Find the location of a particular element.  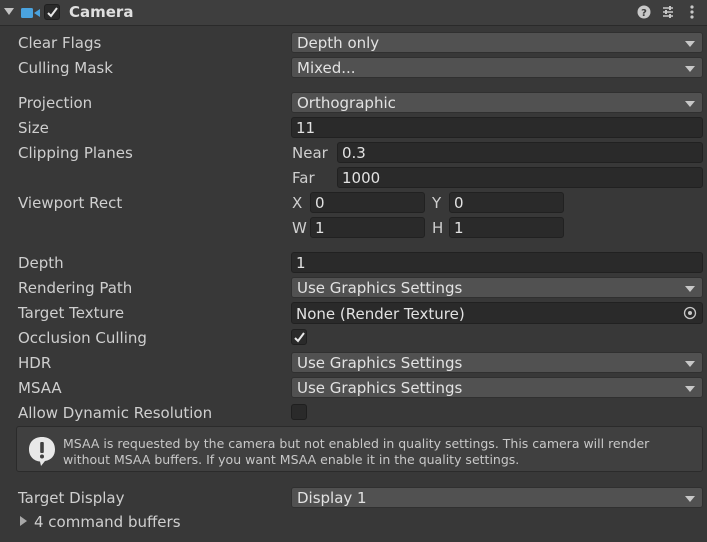

depth-label: Depth is located at coordinates (41, 263).